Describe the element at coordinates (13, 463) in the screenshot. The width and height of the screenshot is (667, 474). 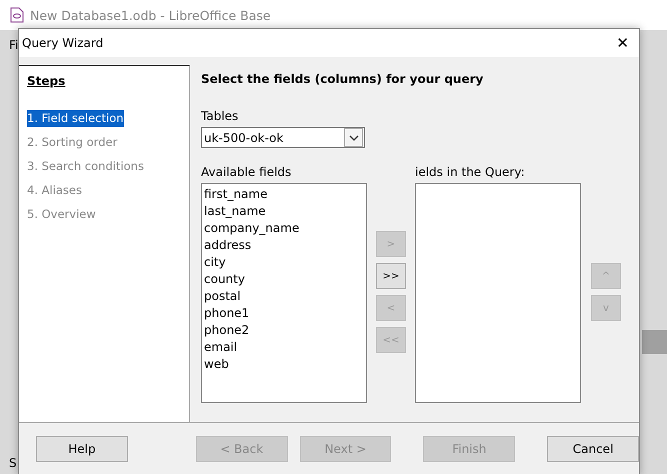
I see `status-text: S` at that location.